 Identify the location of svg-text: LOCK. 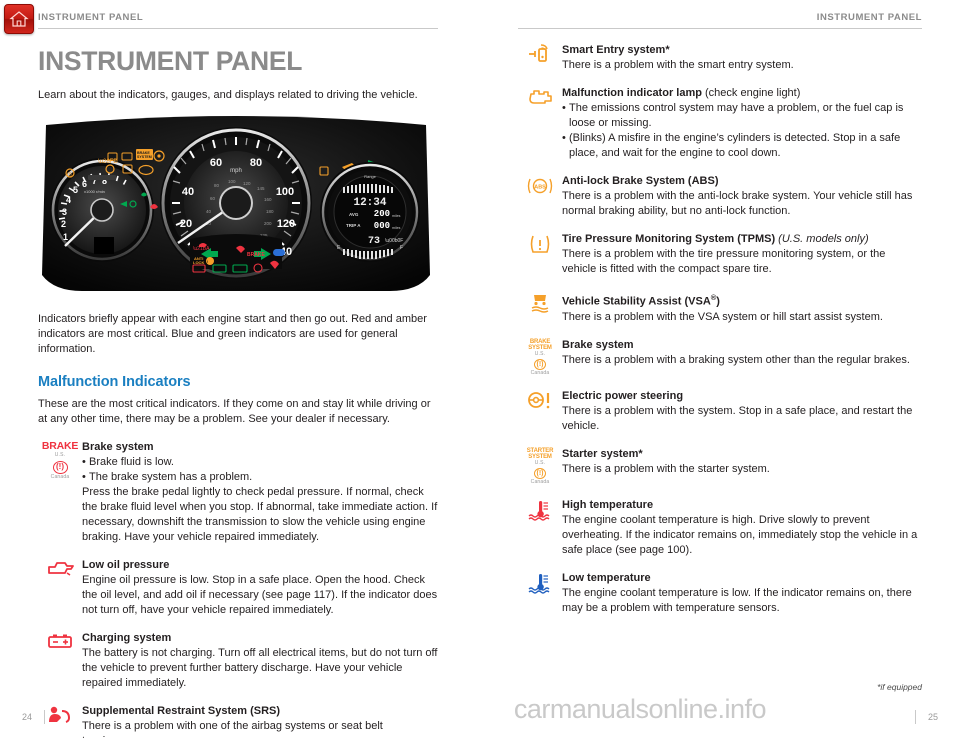
(198, 262).